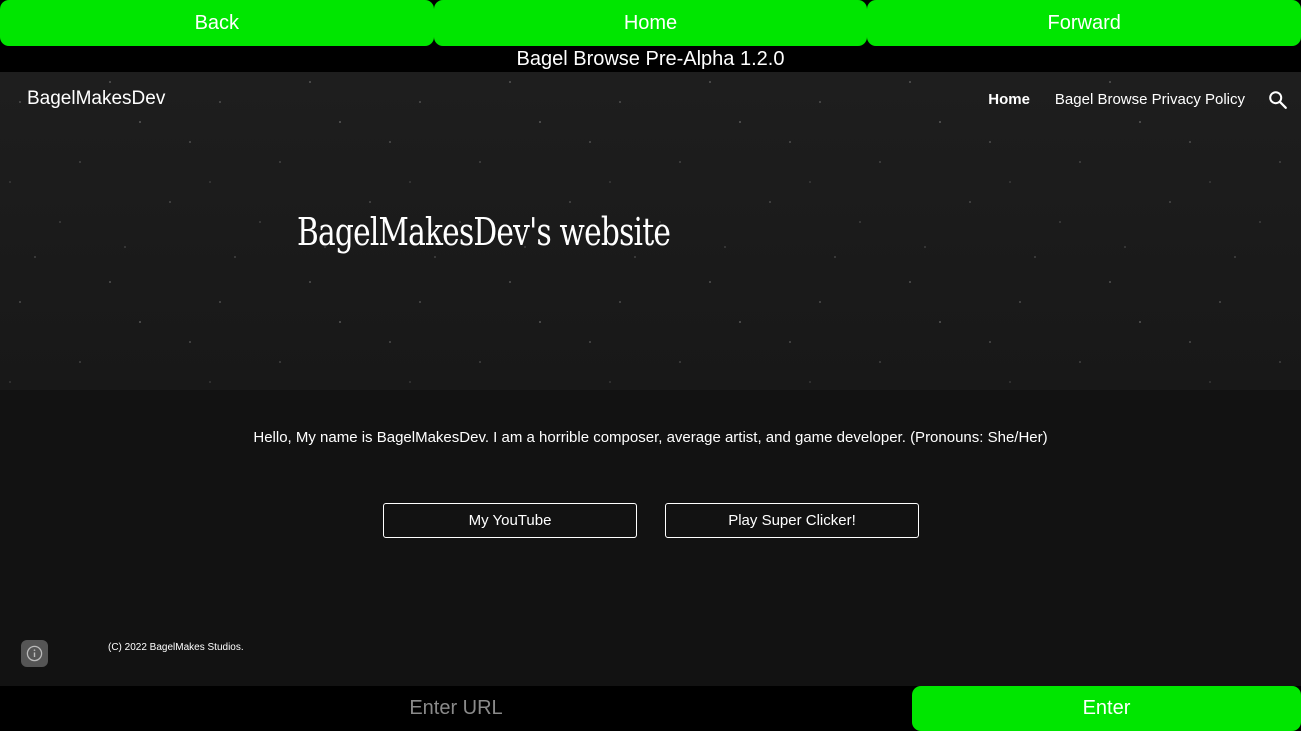  I want to click on browser-title: Bagel Browse Pre-Alpha 1.2.0, so click(650, 59).